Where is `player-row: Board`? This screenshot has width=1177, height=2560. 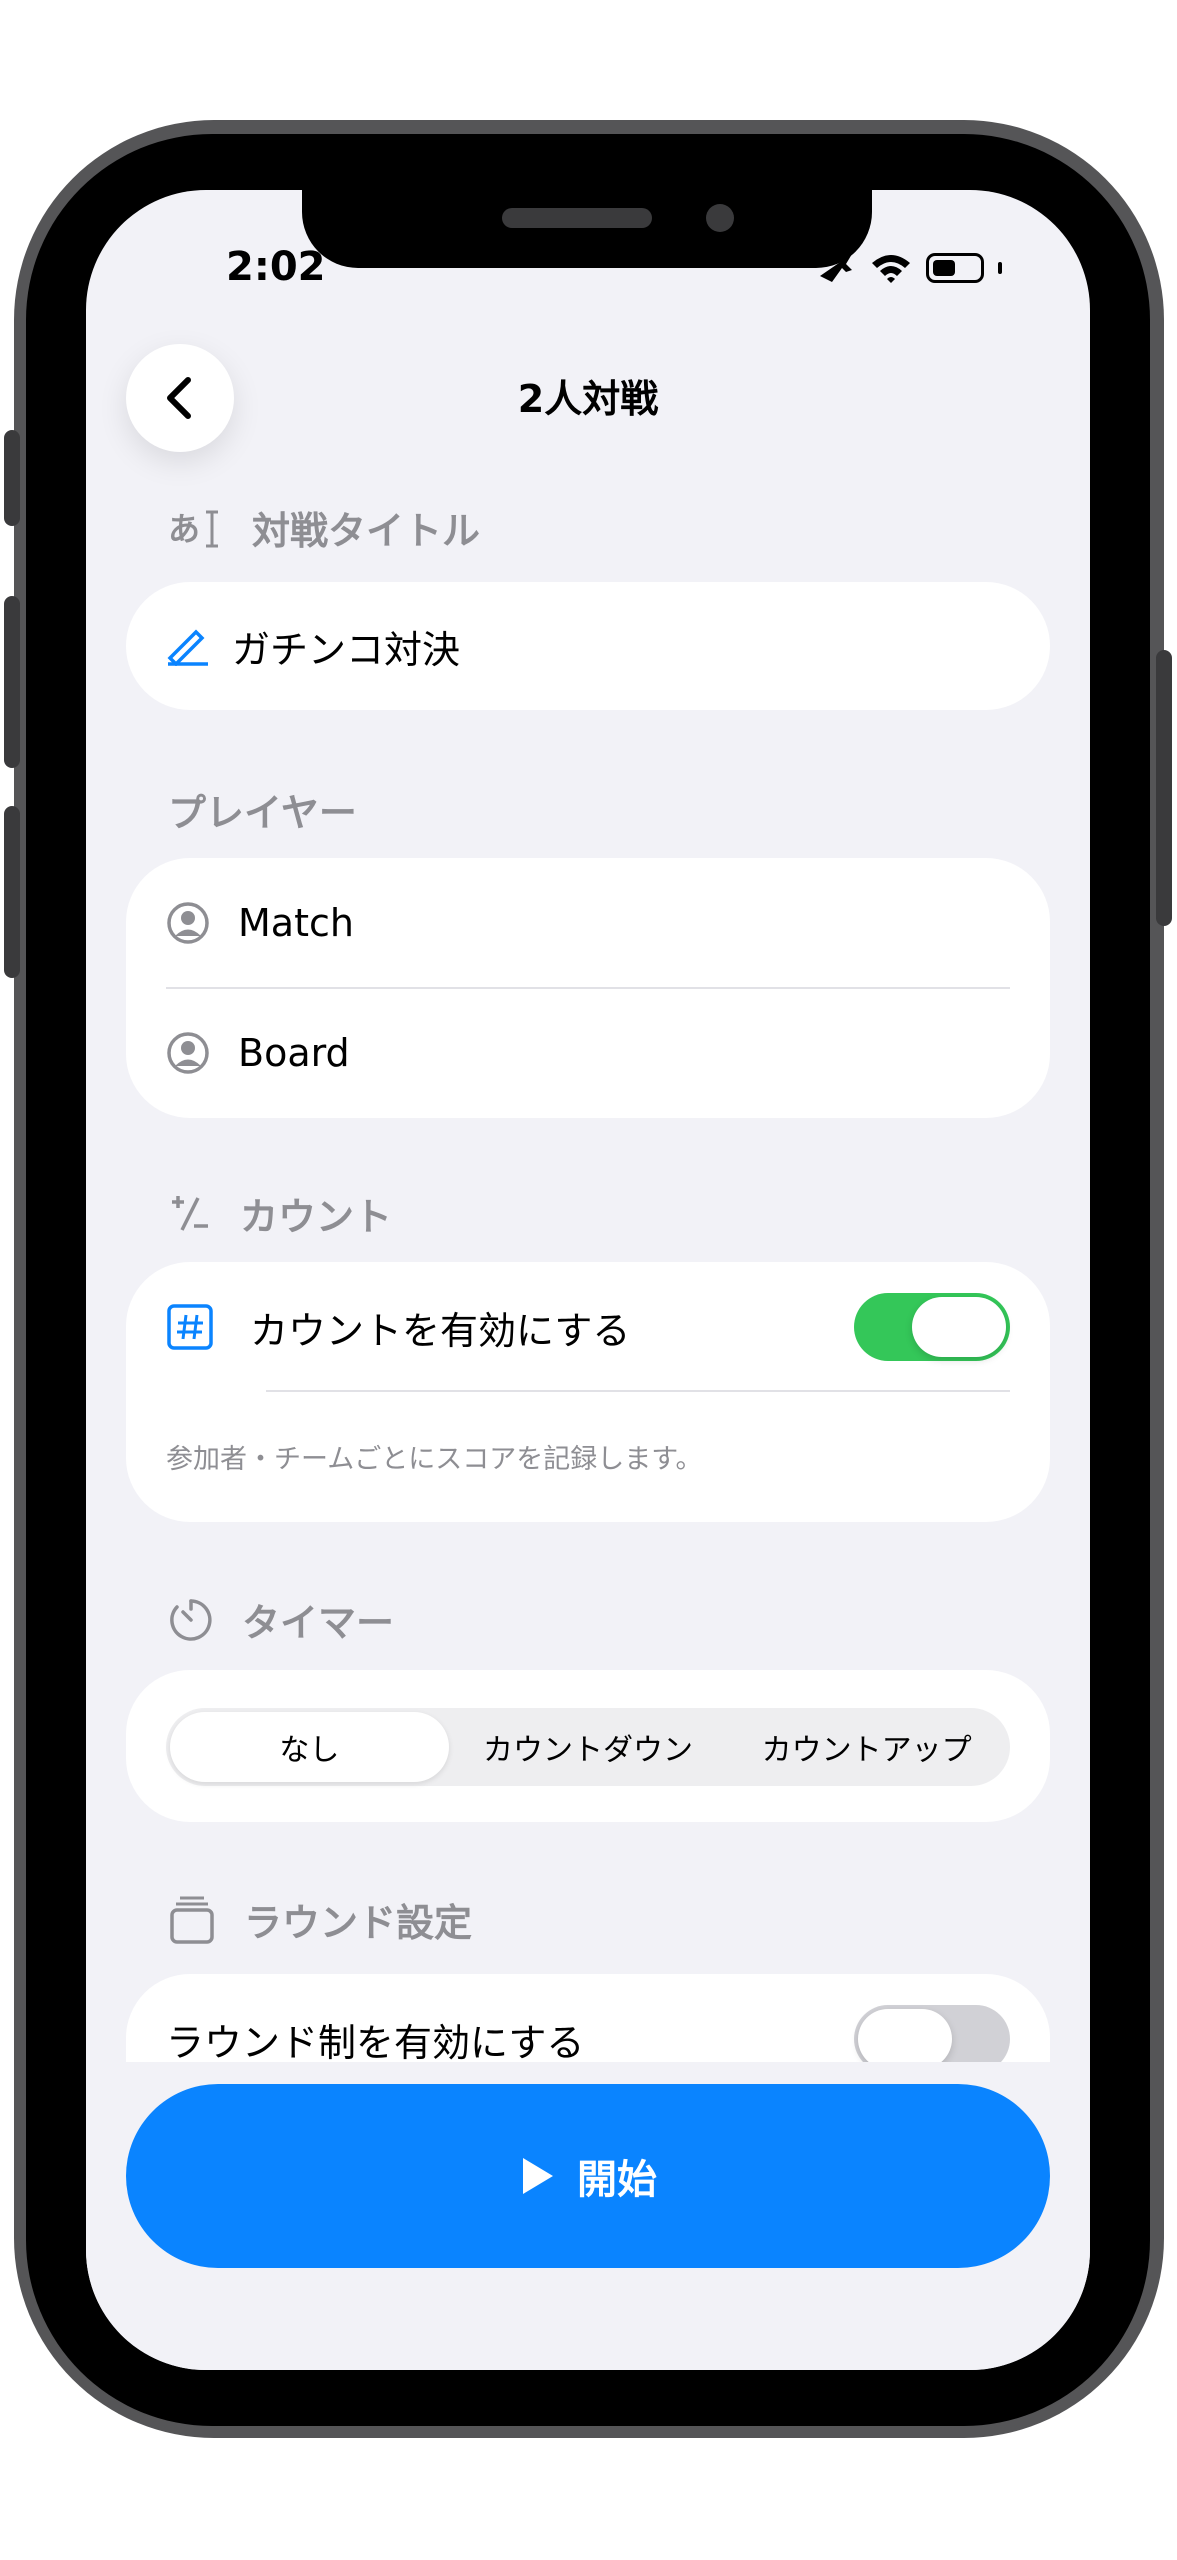 player-row: Board is located at coordinates (588, 1053).